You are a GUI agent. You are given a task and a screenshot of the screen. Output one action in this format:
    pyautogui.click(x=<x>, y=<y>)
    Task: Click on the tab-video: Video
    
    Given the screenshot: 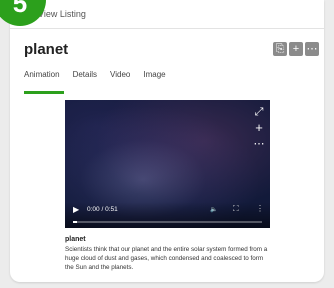 What is the action you would take?
    pyautogui.click(x=120, y=78)
    